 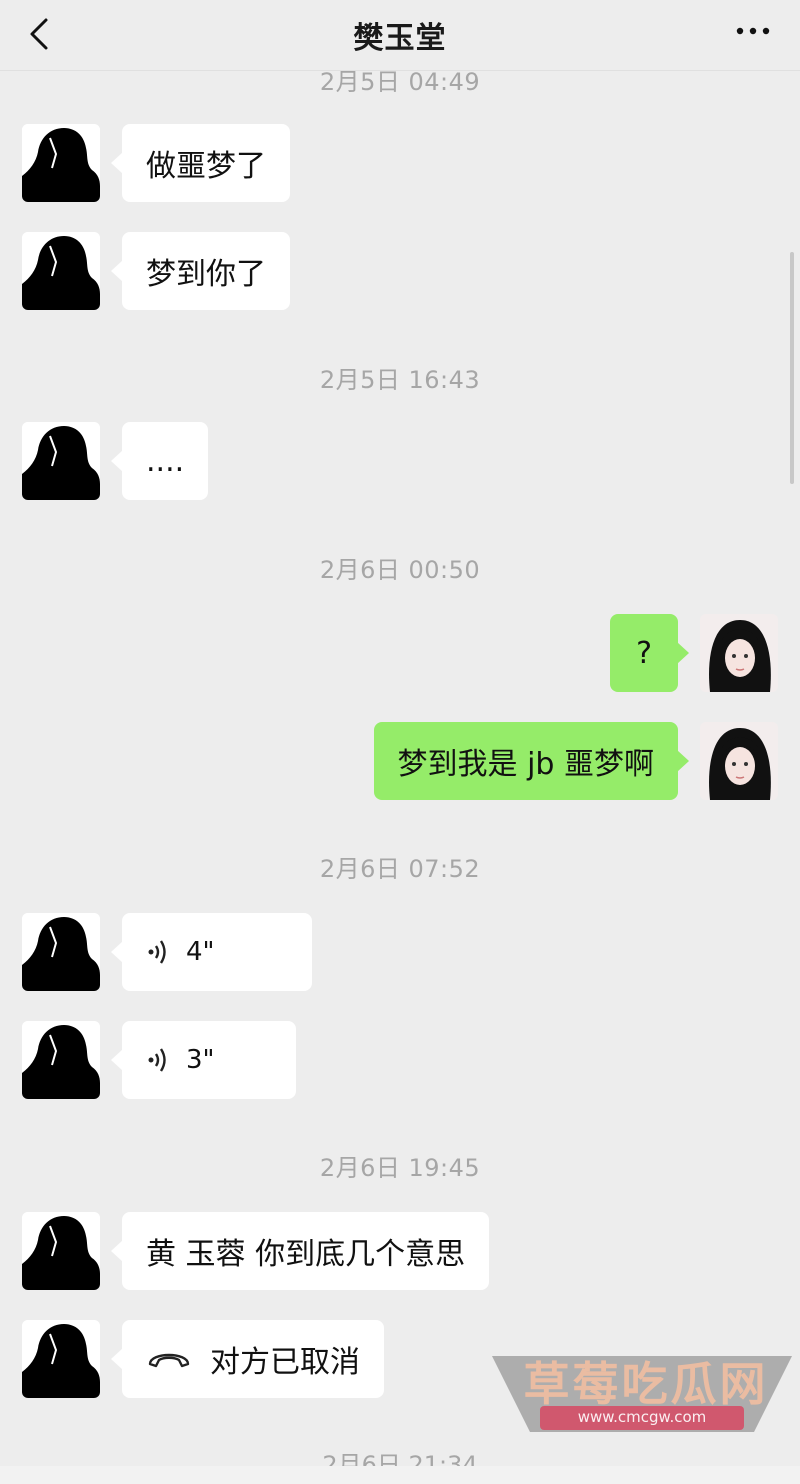 What do you see at coordinates (200, 1060) in the screenshot?
I see `voice-duration: 3"` at bounding box center [200, 1060].